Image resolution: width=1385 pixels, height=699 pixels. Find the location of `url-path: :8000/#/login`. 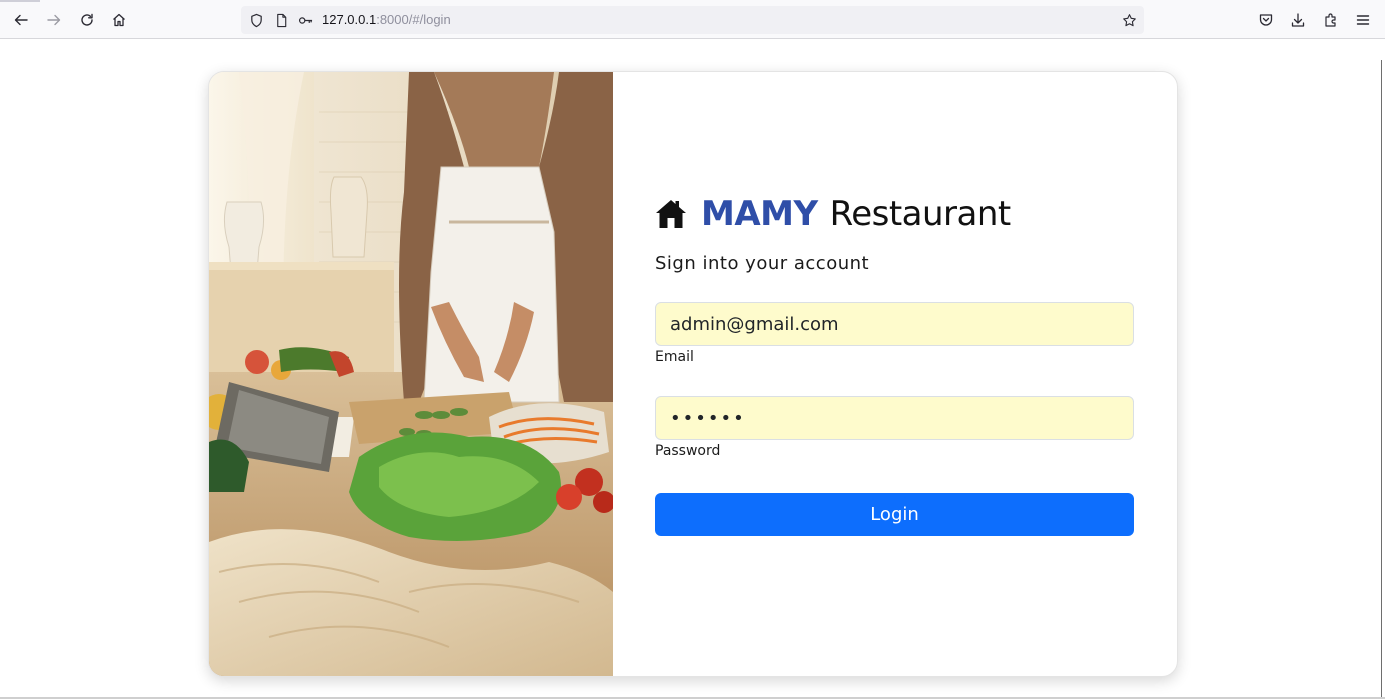

url-path: :8000/#/login is located at coordinates (413, 19).